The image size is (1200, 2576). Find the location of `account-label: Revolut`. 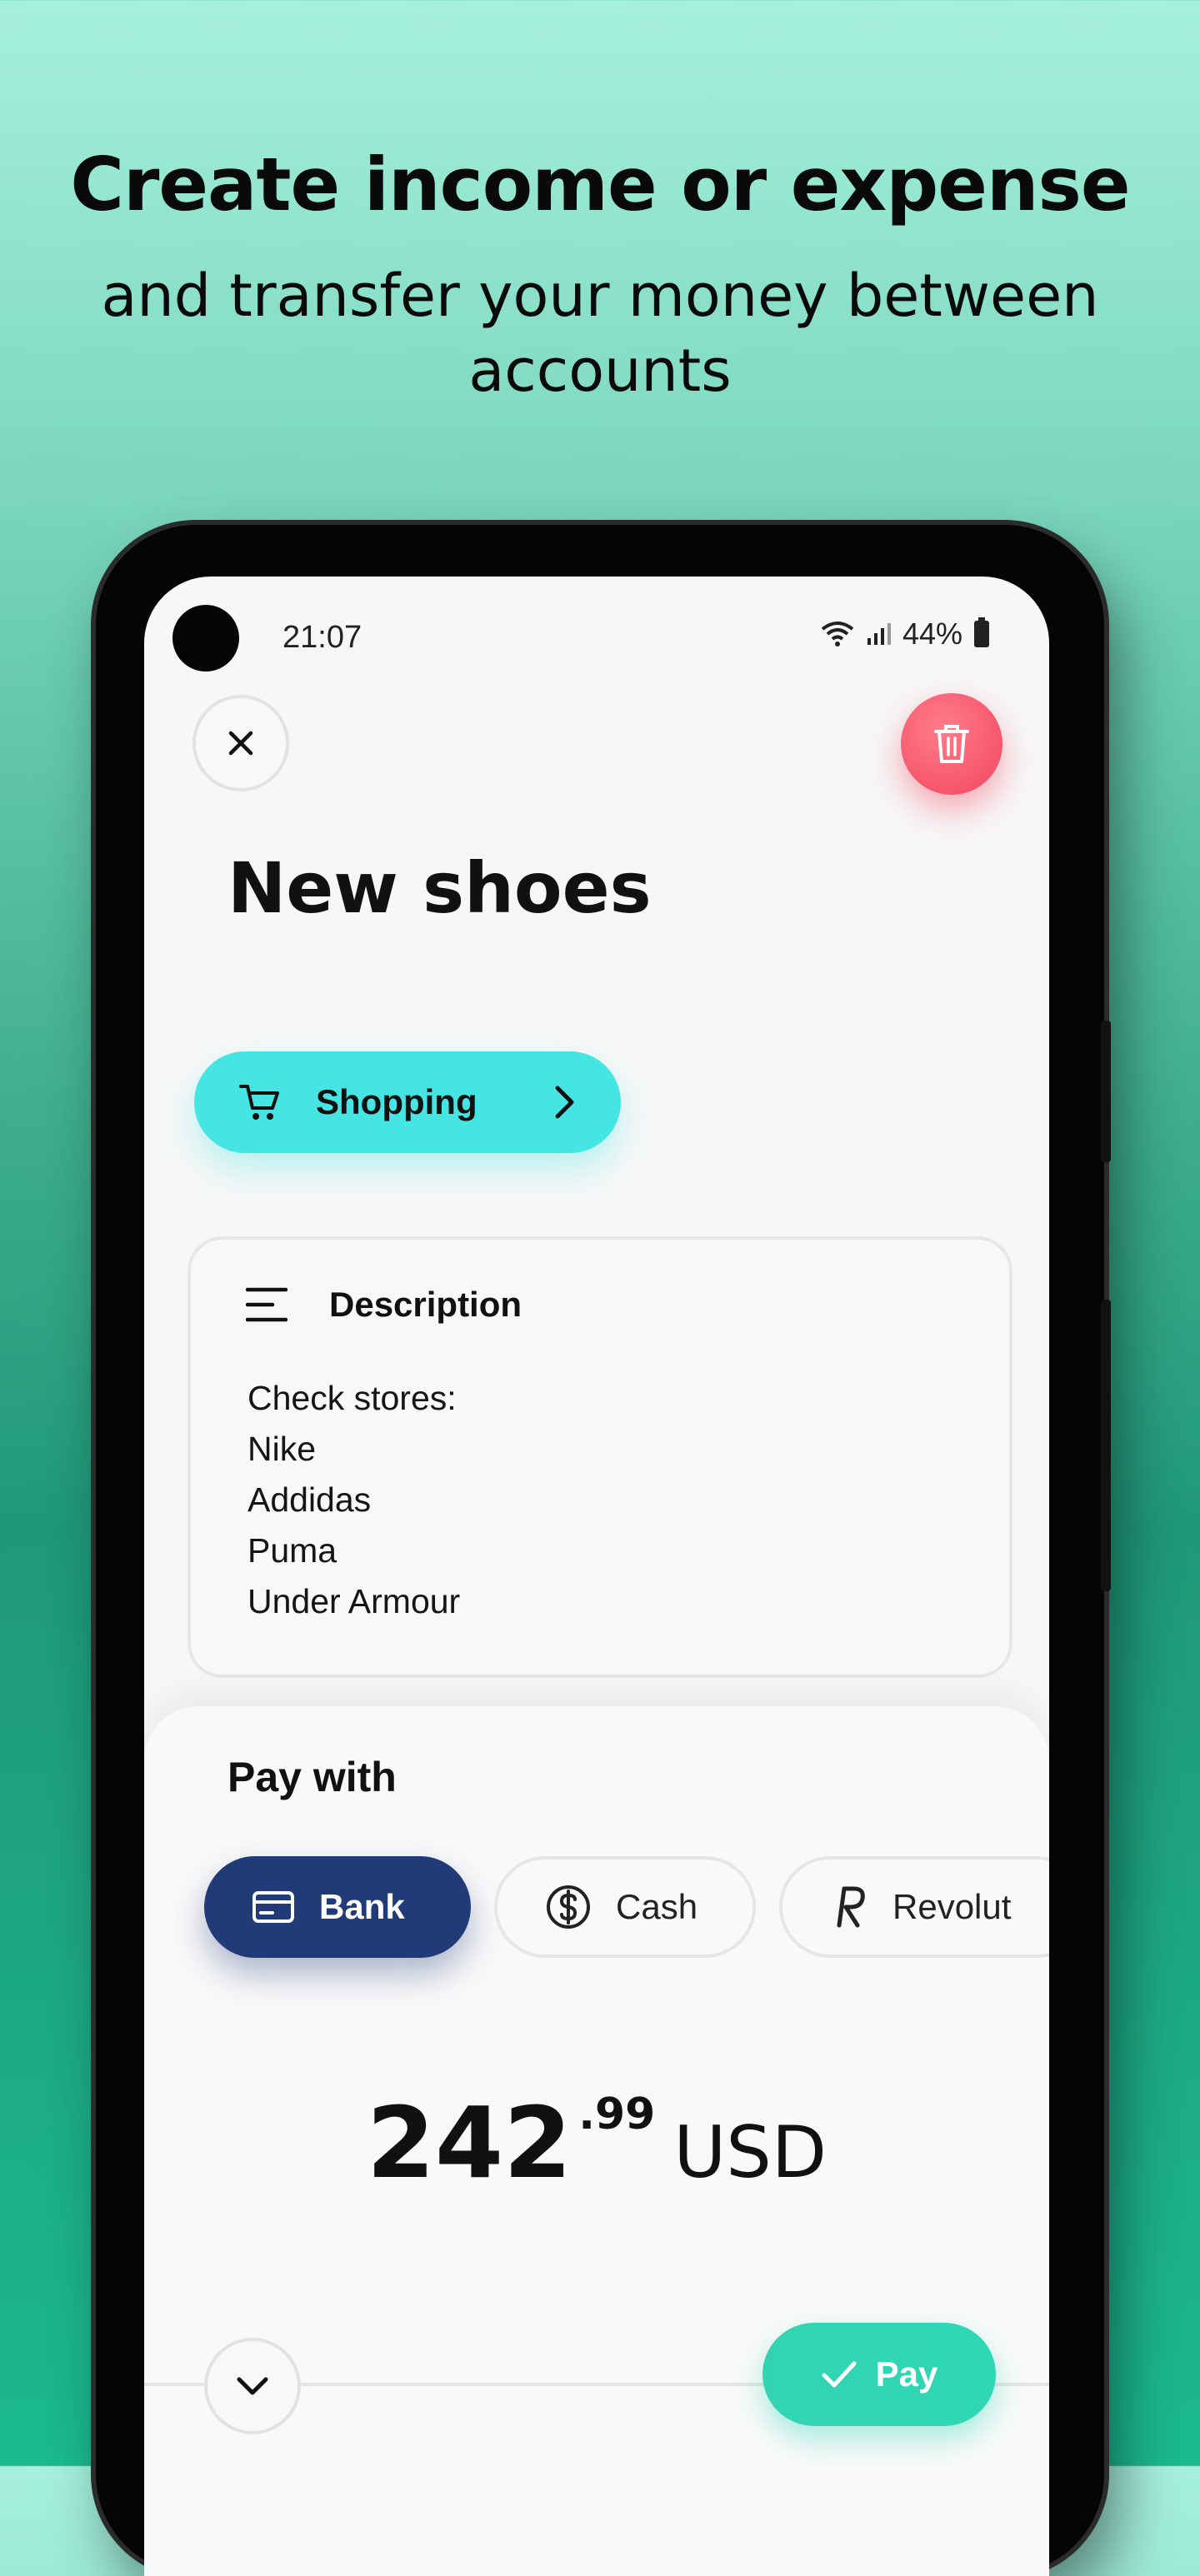

account-label: Revolut is located at coordinates (952, 1906).